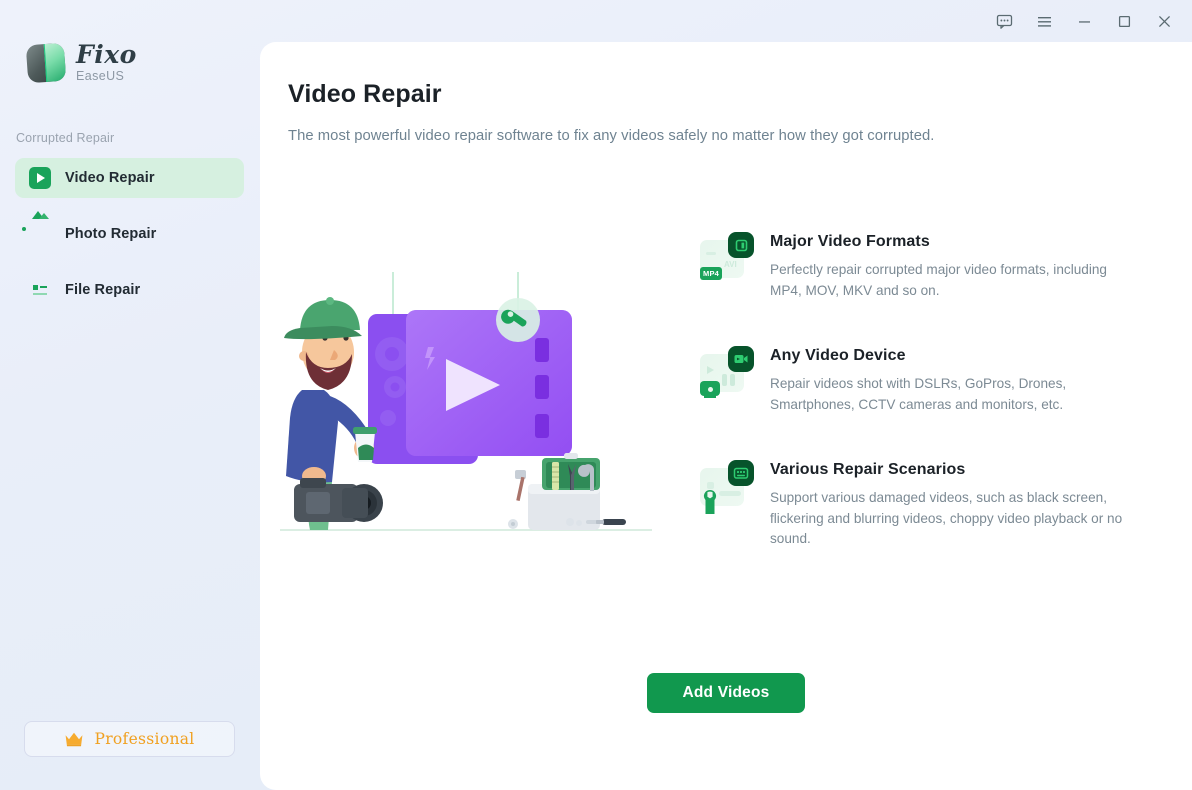  What do you see at coordinates (365, 94) in the screenshot?
I see `page-title: Video Repair` at bounding box center [365, 94].